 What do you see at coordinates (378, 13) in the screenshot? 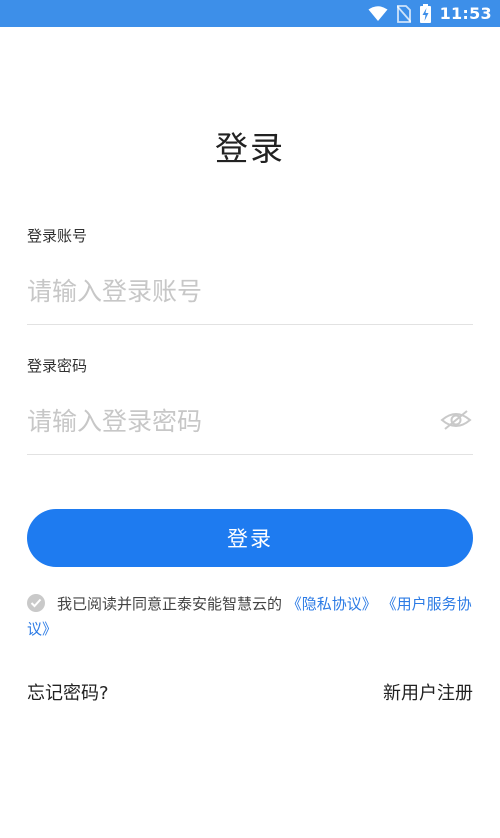
I see `wifi-icon` at bounding box center [378, 13].